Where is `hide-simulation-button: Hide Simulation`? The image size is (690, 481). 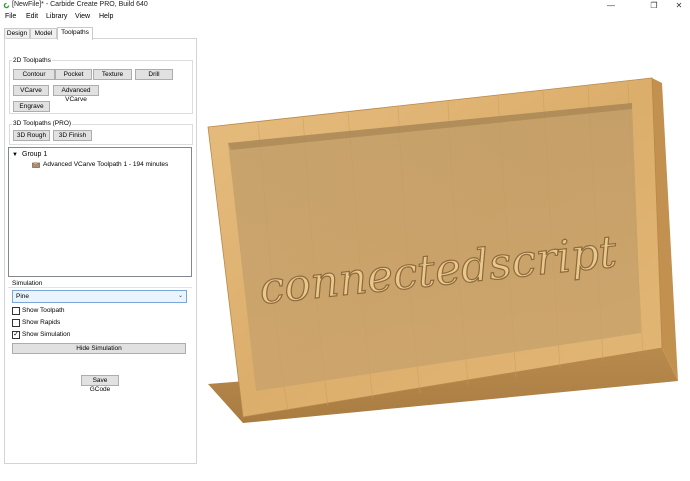 hide-simulation-button: Hide Simulation is located at coordinates (99, 348).